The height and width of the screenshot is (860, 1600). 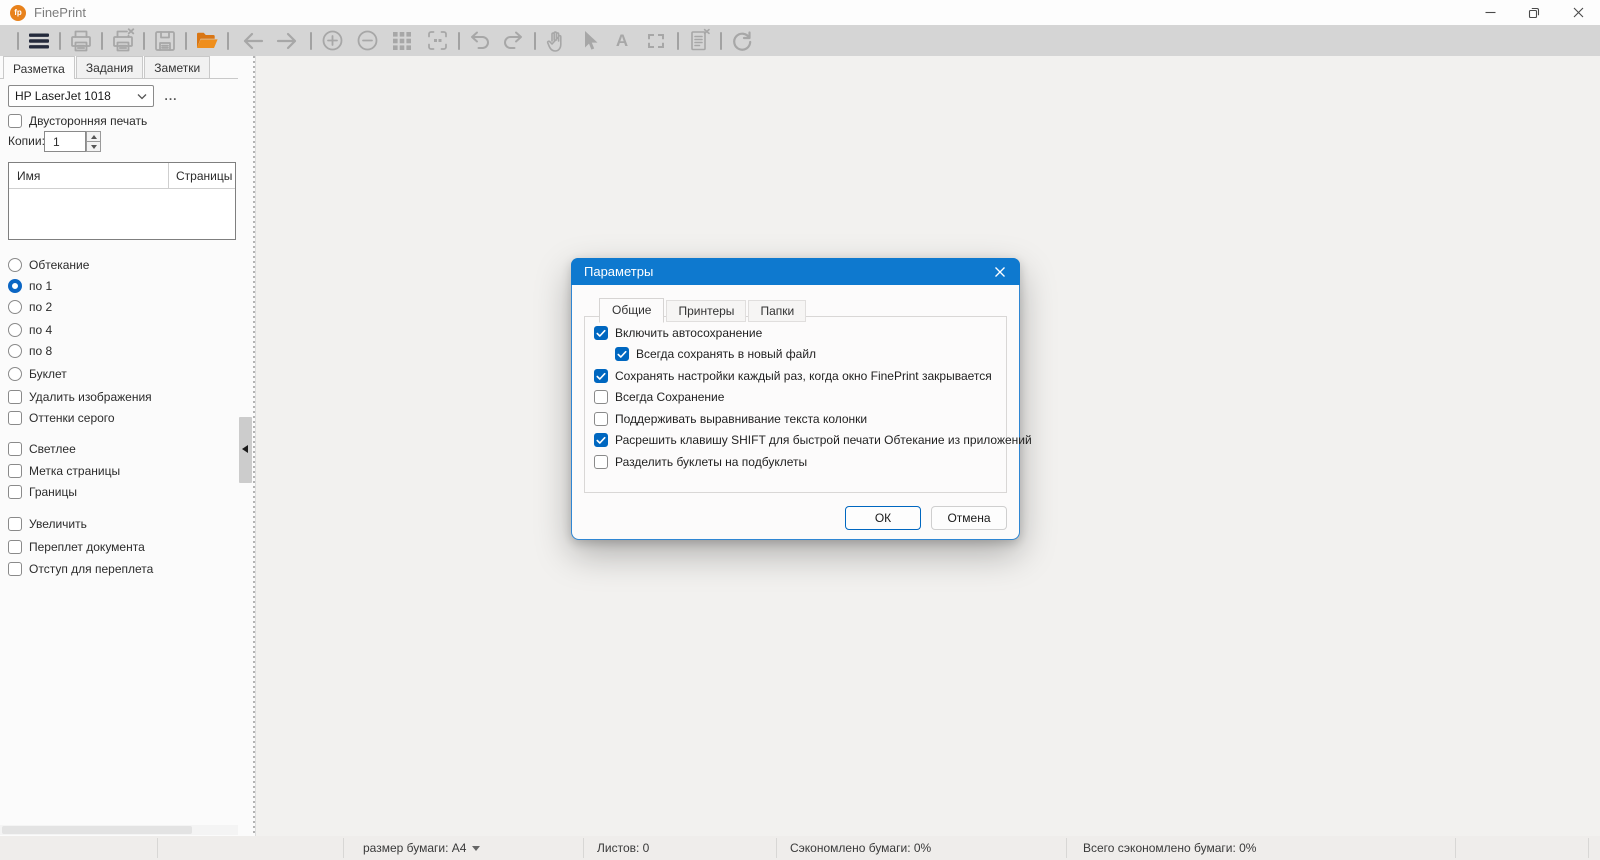 What do you see at coordinates (402, 41) in the screenshot?
I see `grid-layout-icon` at bounding box center [402, 41].